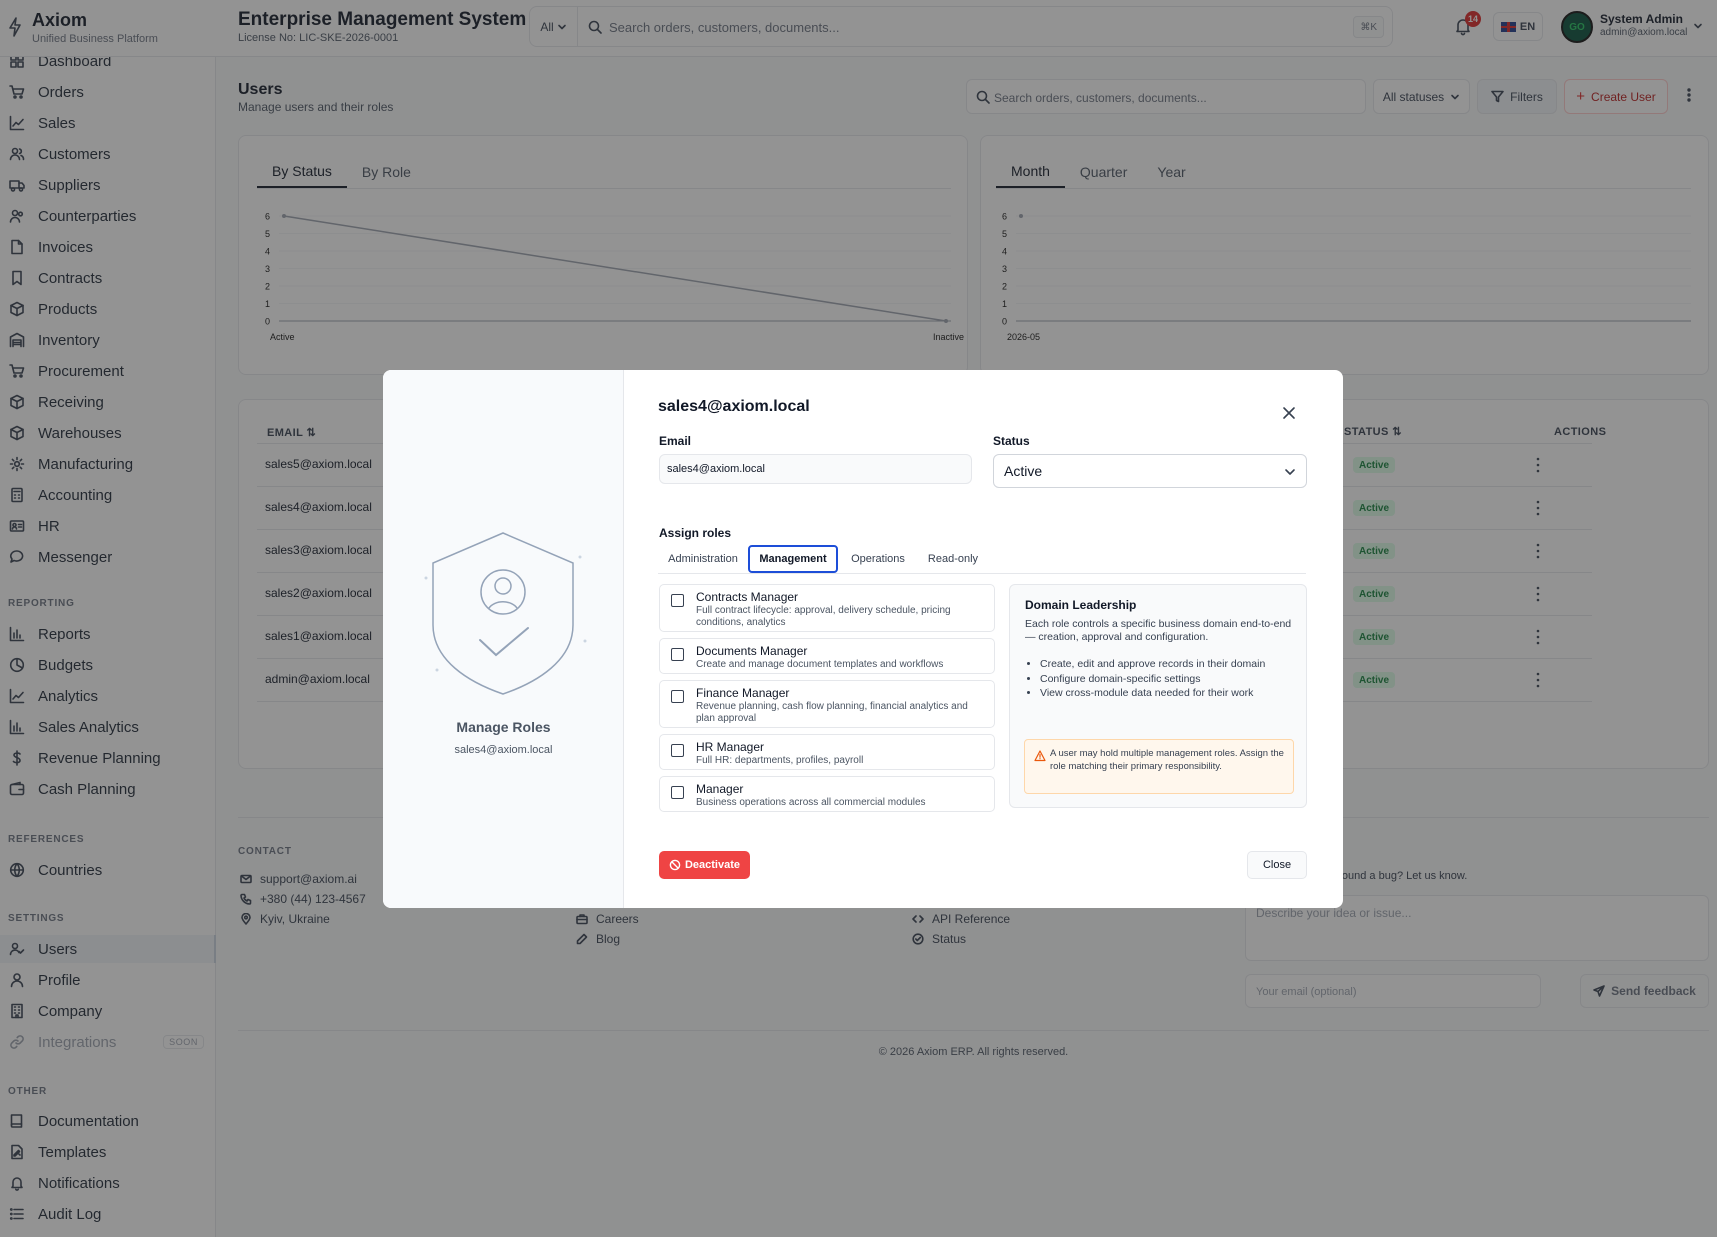 Image resolution: width=1717 pixels, height=1237 pixels. I want to click on tab-operations: Operations, so click(878, 559).